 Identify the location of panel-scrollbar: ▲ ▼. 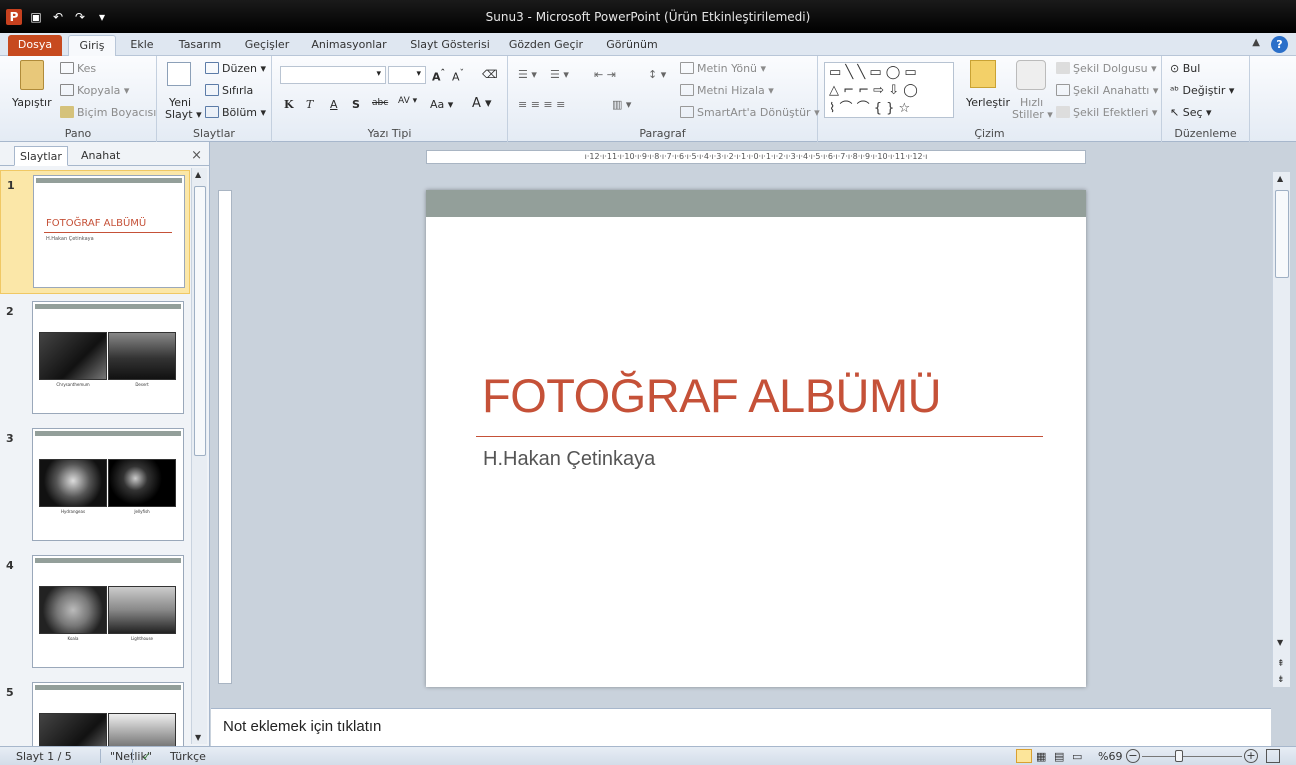
(199, 456).